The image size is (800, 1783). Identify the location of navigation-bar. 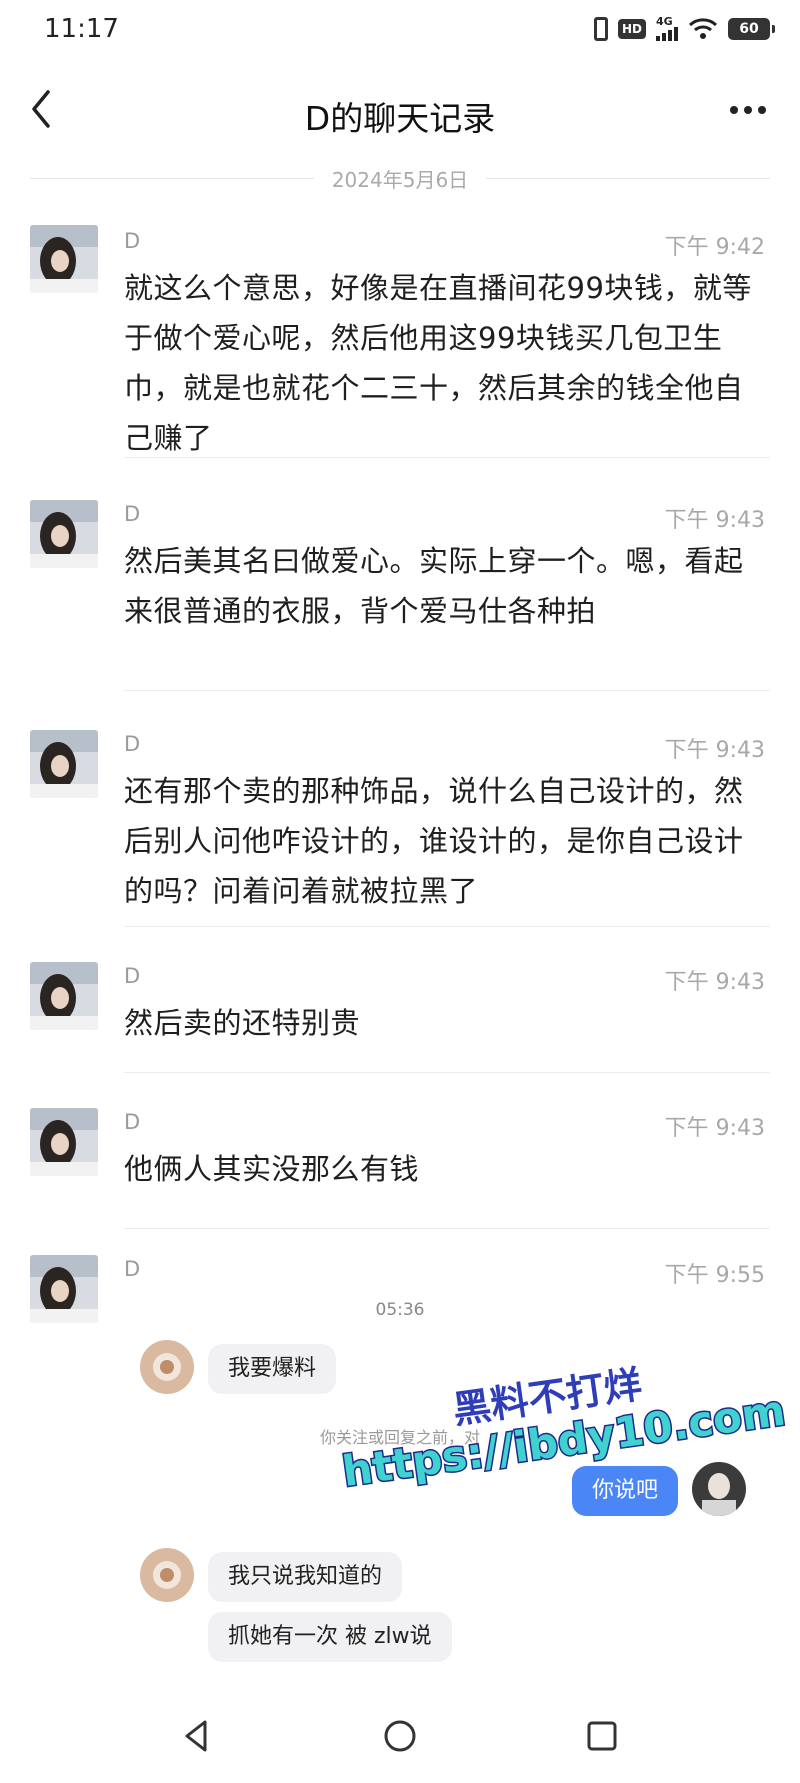
(400, 1735).